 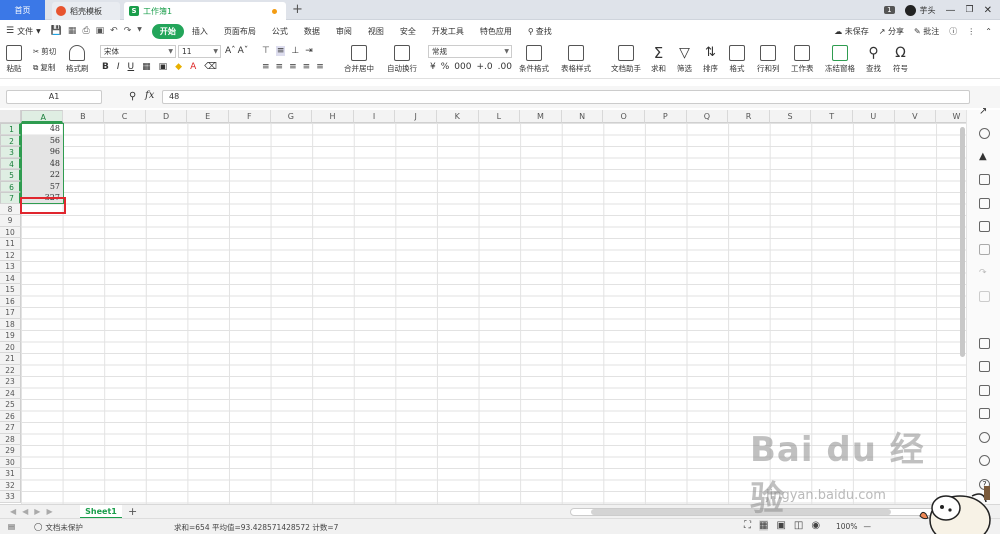 I want to click on indent-icon: ⇥, so click(x=309, y=51).